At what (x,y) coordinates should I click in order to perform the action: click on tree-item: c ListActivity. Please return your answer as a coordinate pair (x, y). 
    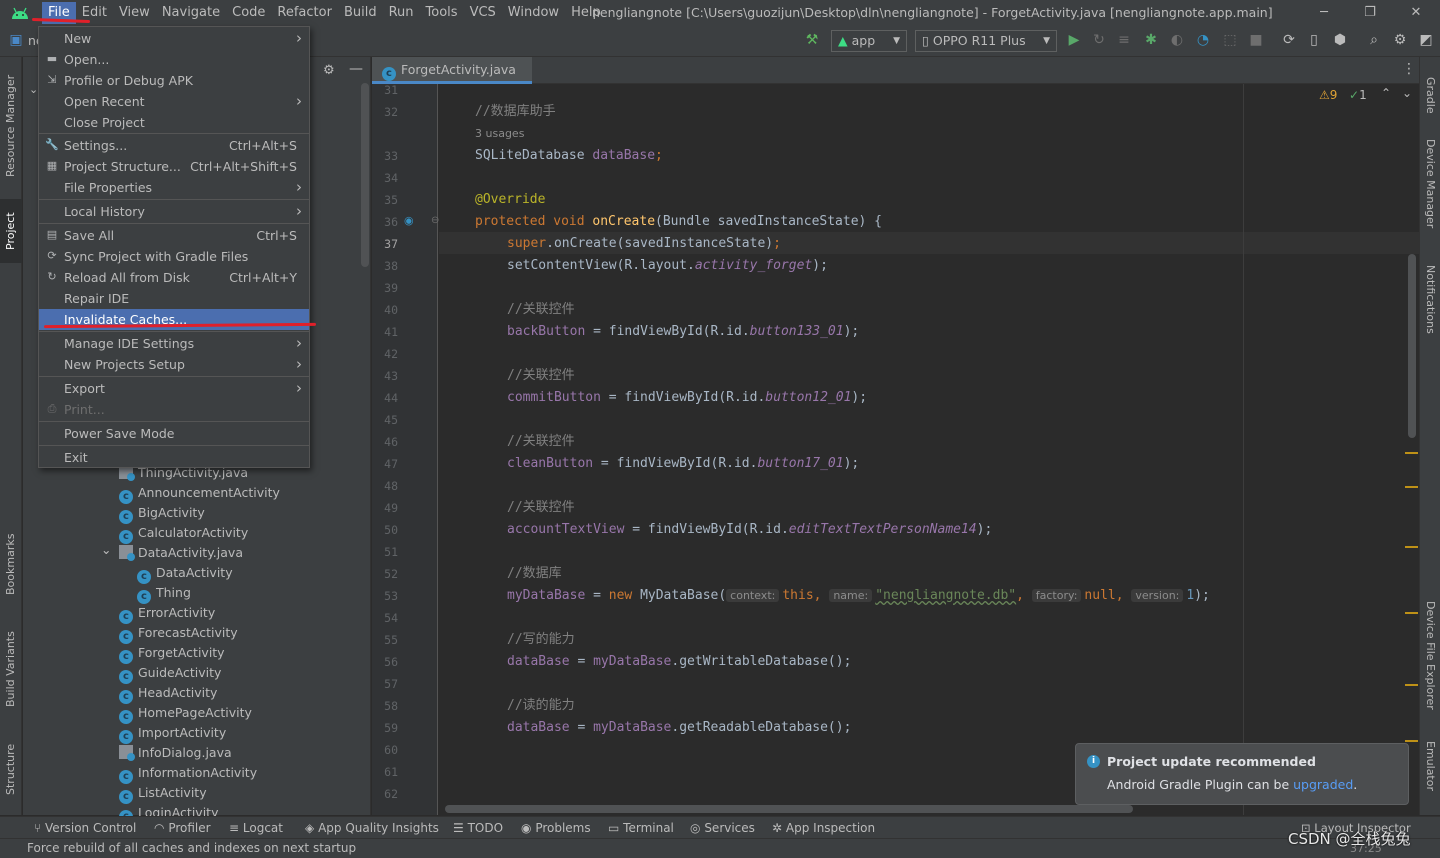
    Looking at the image, I should click on (163, 793).